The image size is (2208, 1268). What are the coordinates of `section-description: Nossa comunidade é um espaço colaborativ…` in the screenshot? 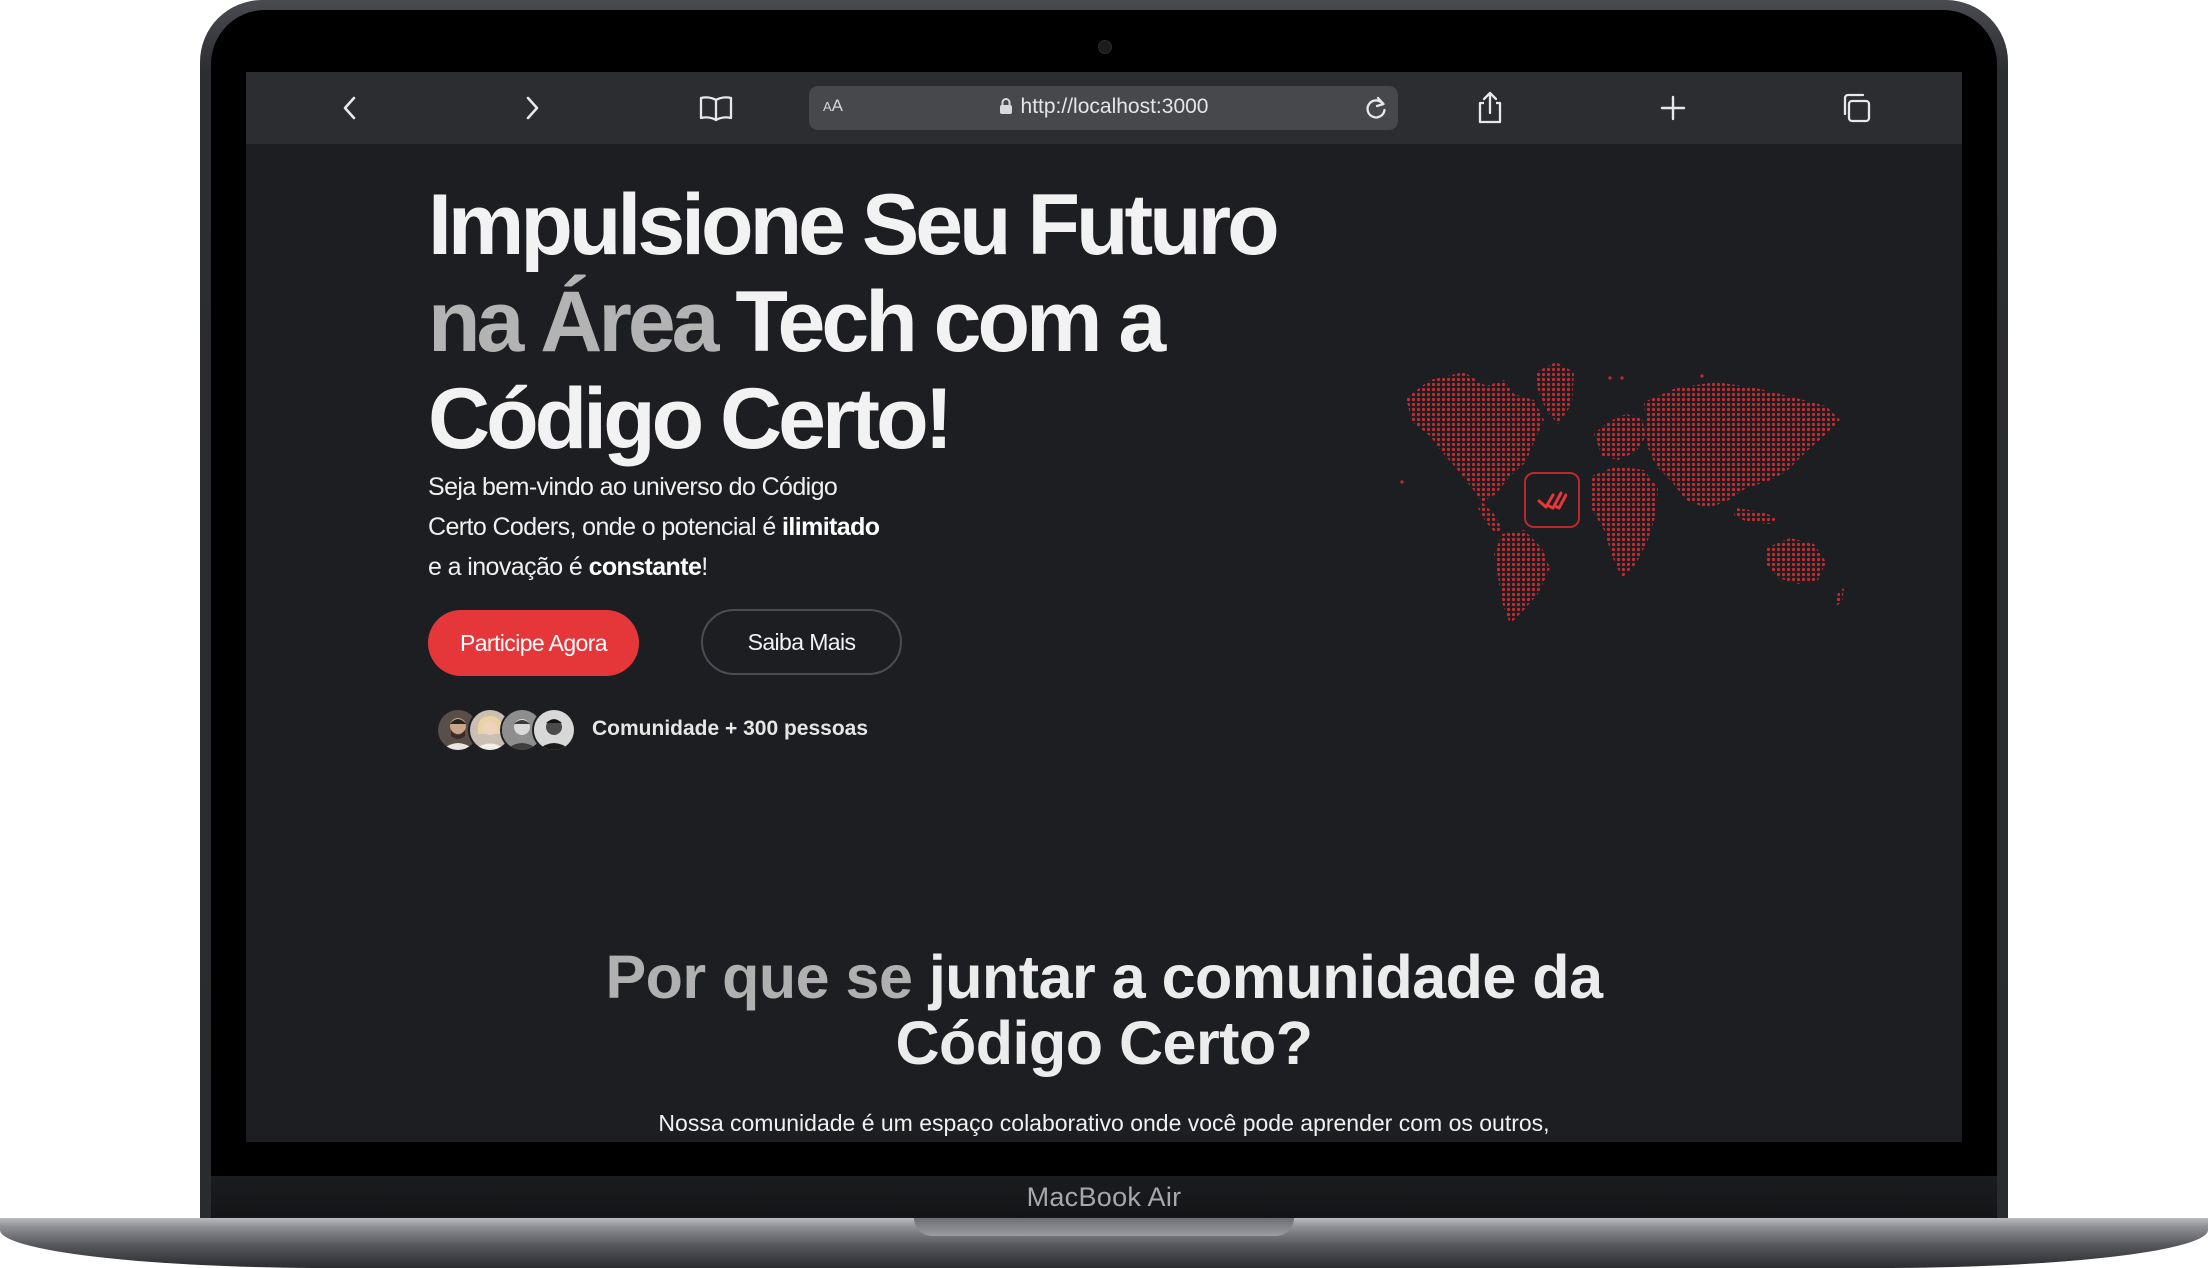 It's located at (1104, 1123).